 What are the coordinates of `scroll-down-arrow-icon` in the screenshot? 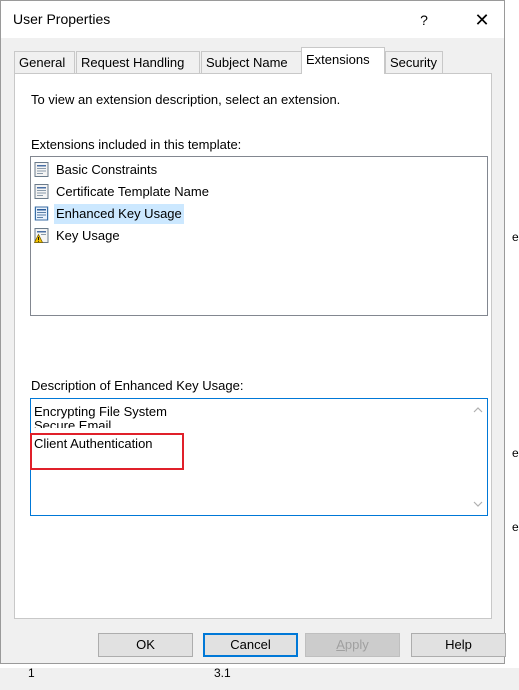 It's located at (478, 504).